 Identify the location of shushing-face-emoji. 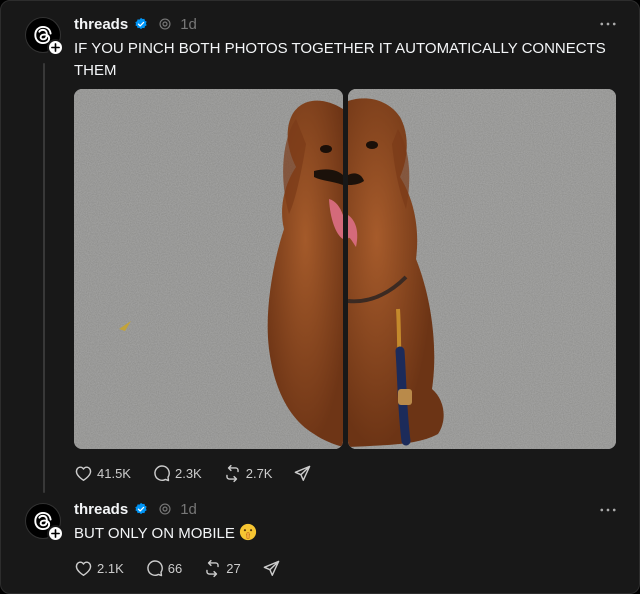
(248, 535).